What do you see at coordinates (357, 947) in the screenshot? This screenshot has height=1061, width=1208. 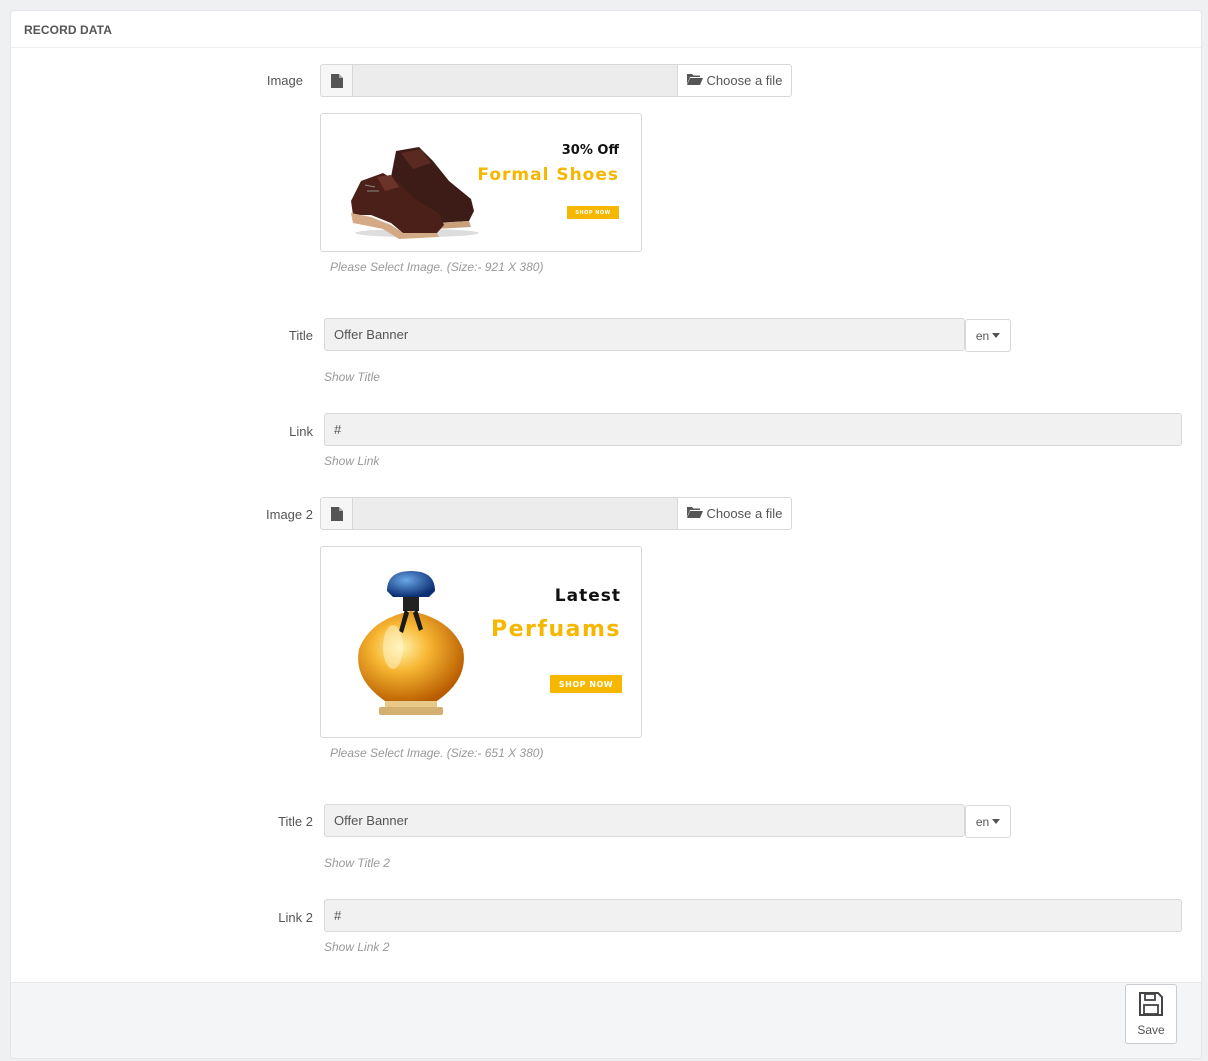 I see `link2-hint: Show Link 2` at bounding box center [357, 947].